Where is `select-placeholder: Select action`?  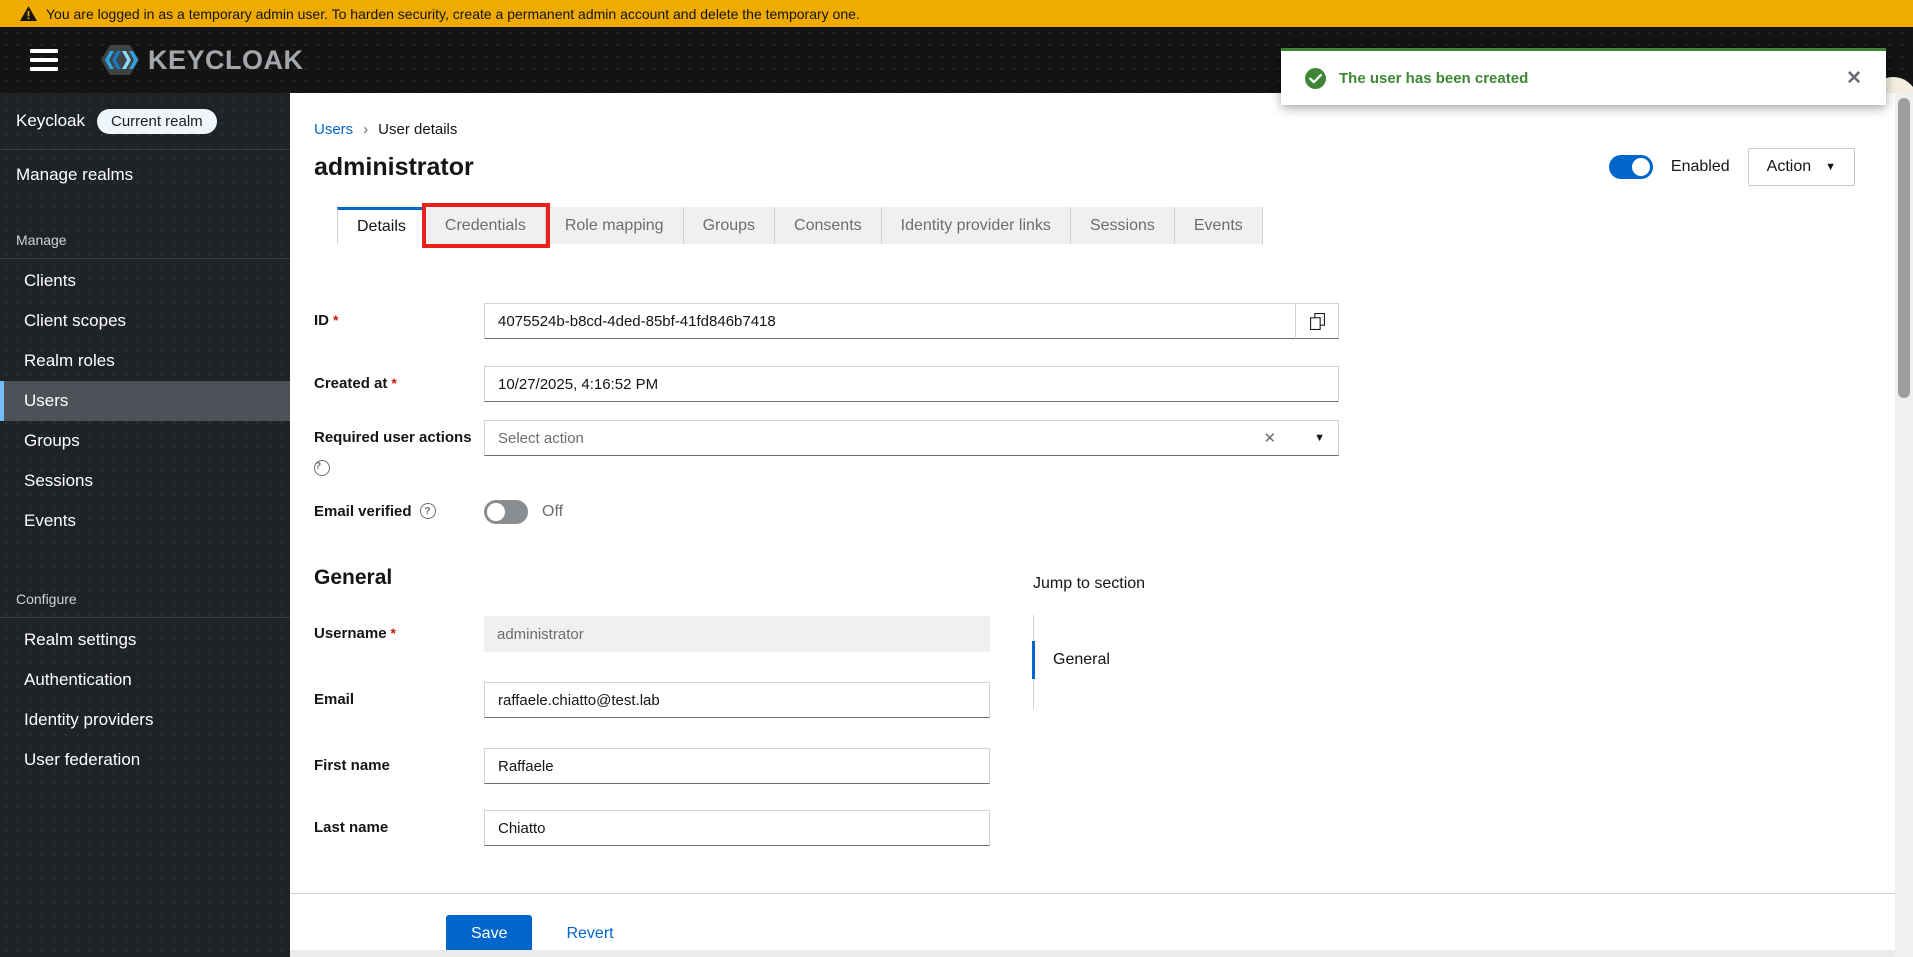
select-placeholder: Select action is located at coordinates (541, 438).